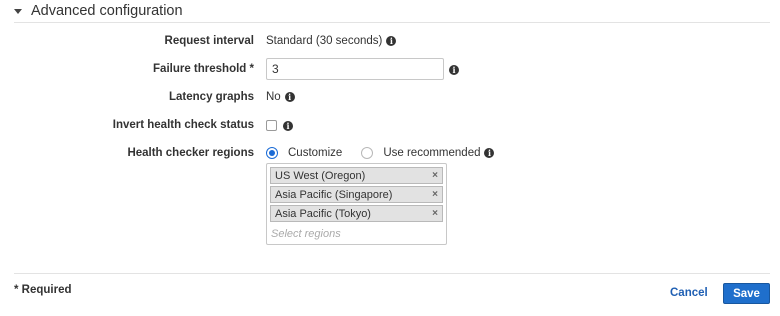 The image size is (780, 316). Describe the element at coordinates (211, 97) in the screenshot. I see `latency-graphs-label: Latency graphs` at that location.